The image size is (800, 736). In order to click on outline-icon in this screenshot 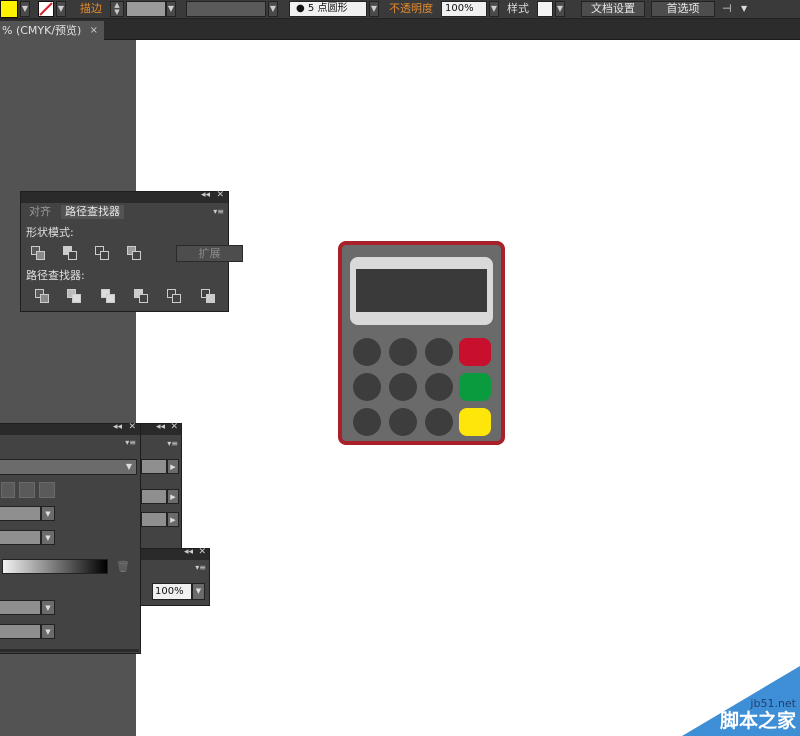, I will do `click(174, 296)`.